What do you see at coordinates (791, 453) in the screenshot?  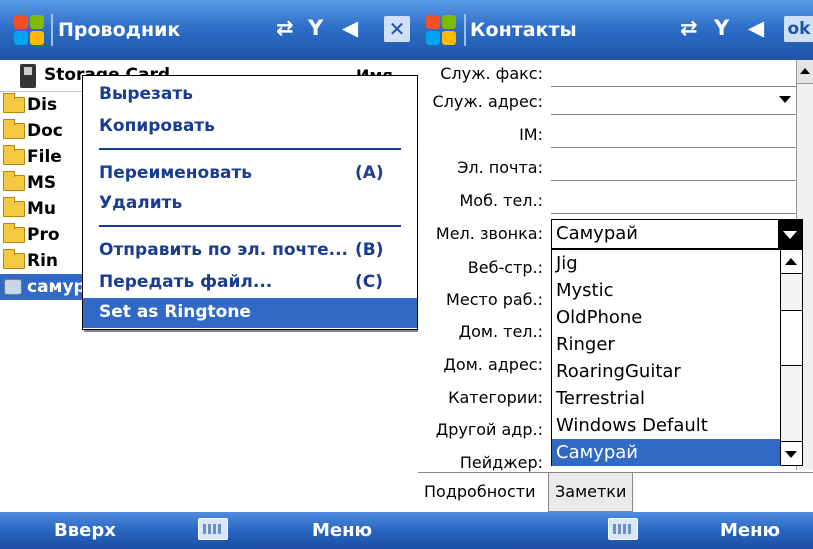 I see `scroll-down-icon` at bounding box center [791, 453].